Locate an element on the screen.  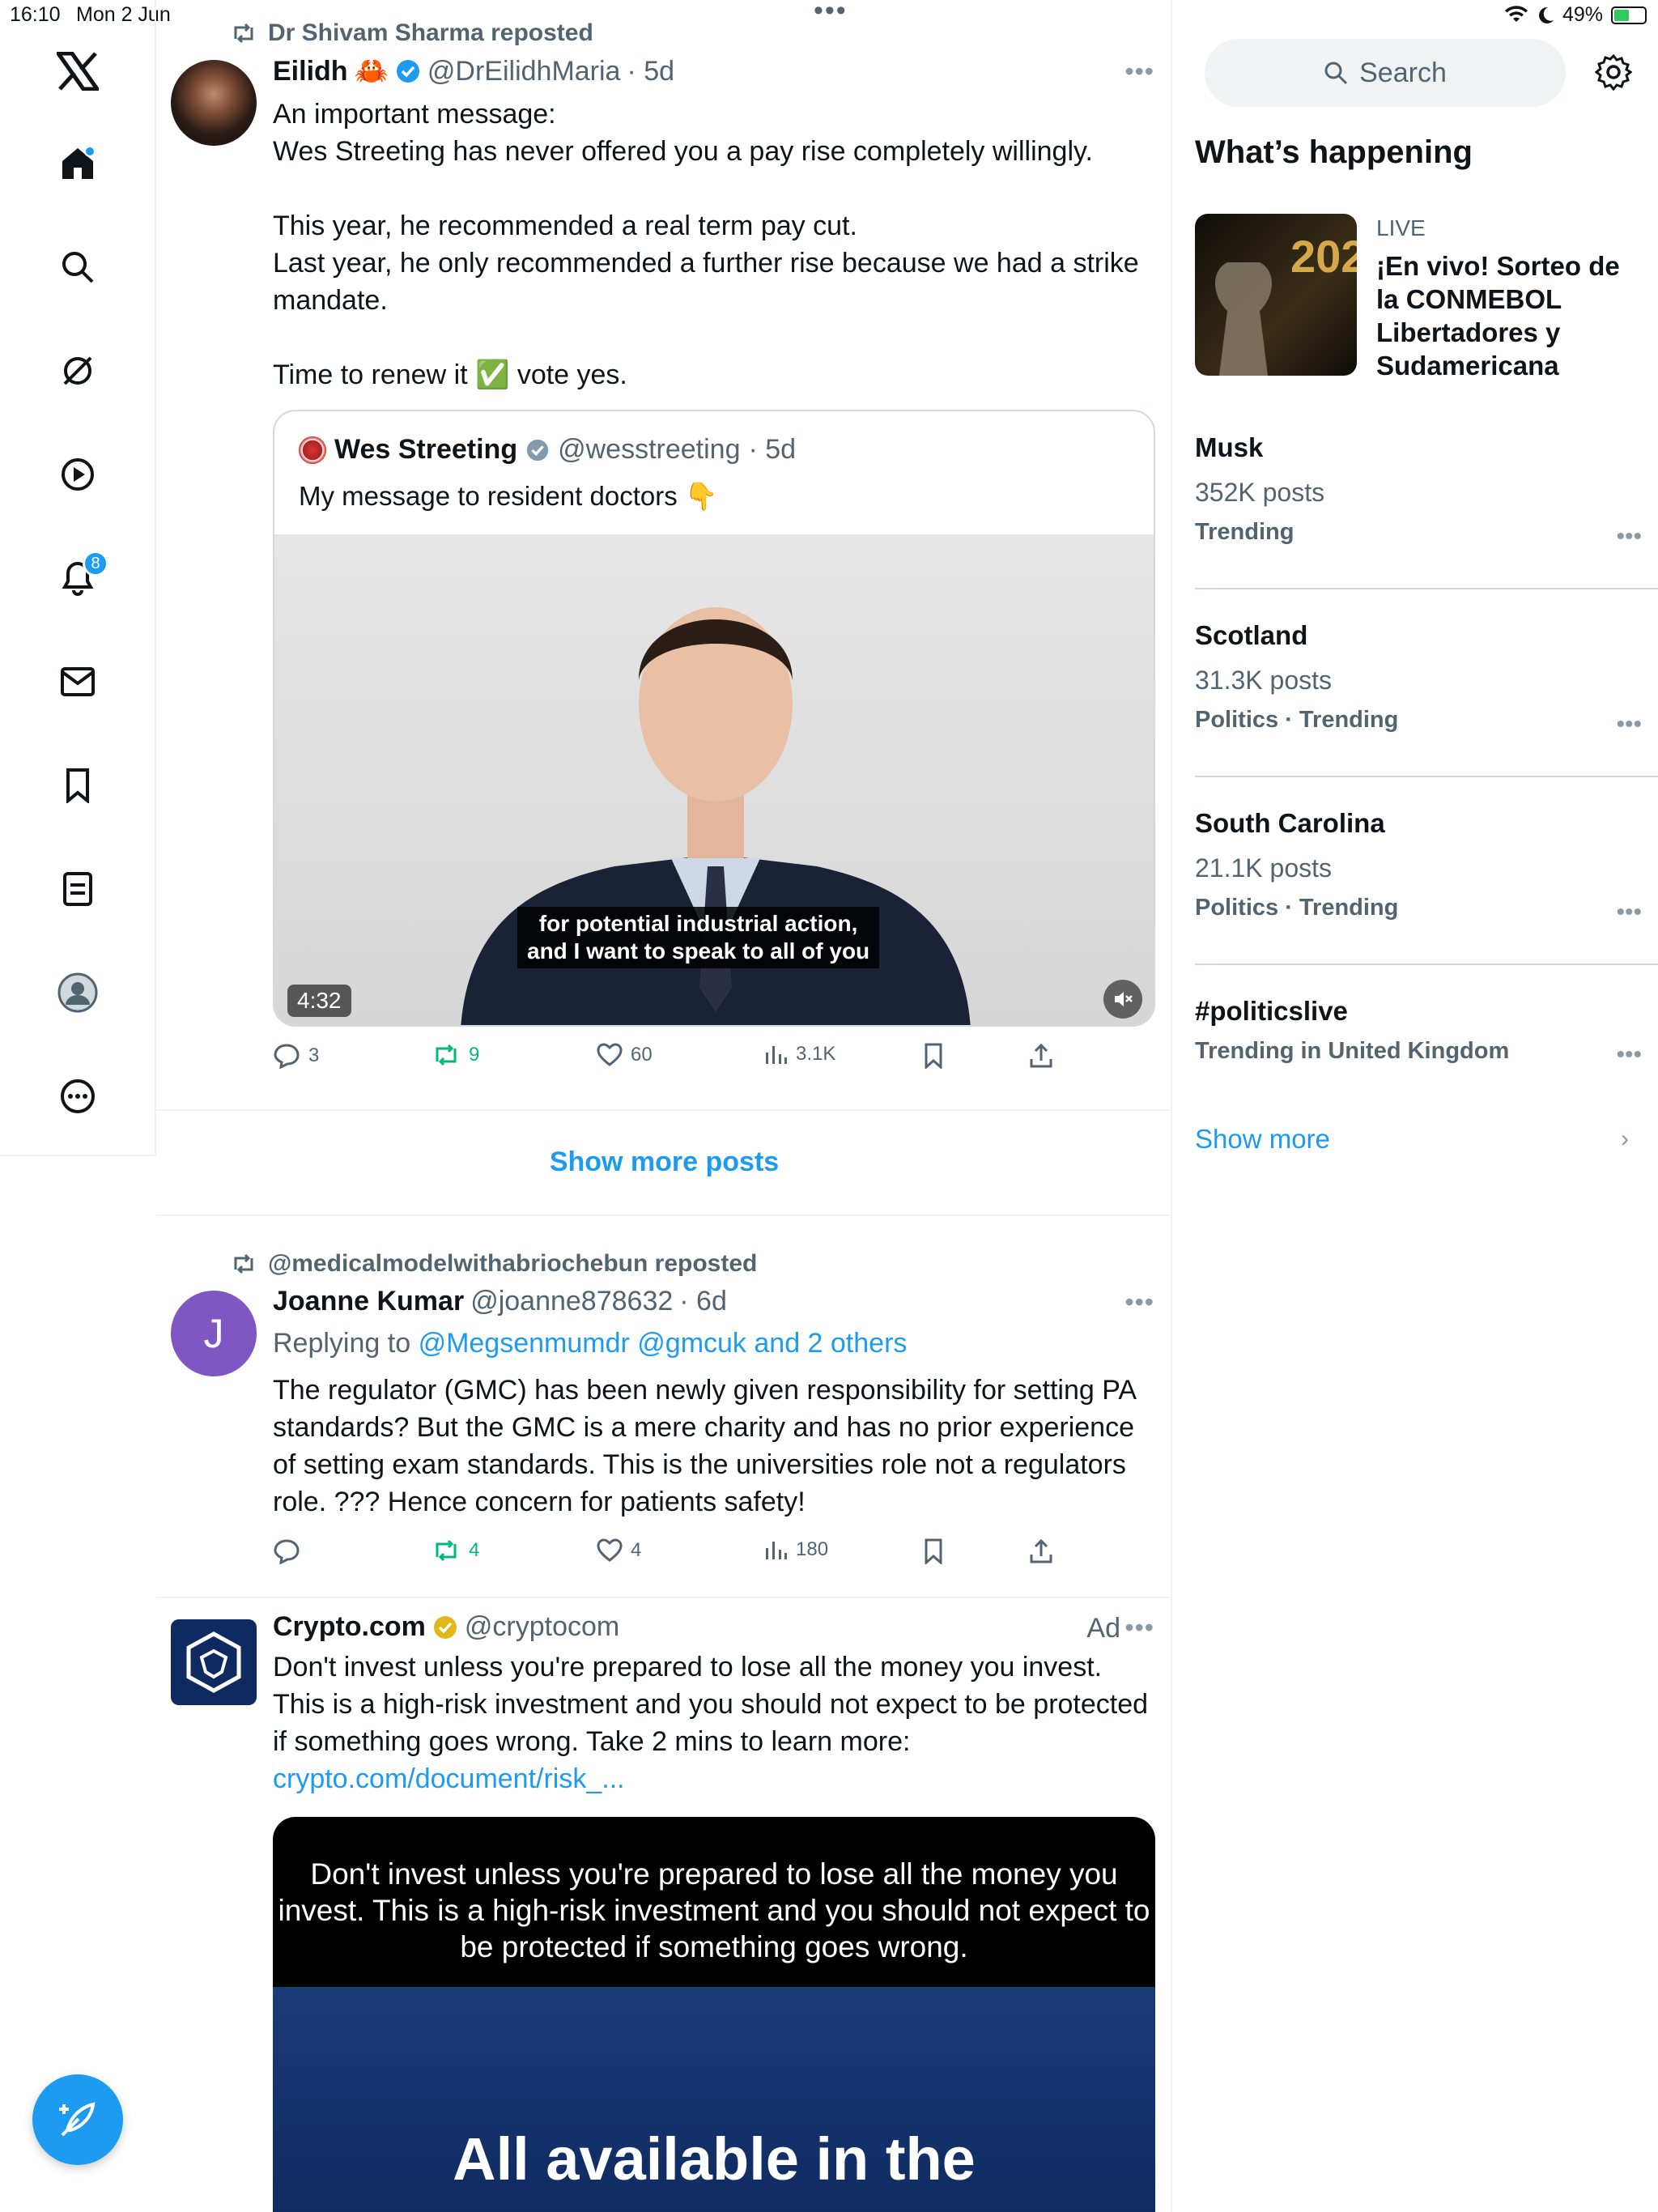
reply-button: 3 is located at coordinates (296, 1056).